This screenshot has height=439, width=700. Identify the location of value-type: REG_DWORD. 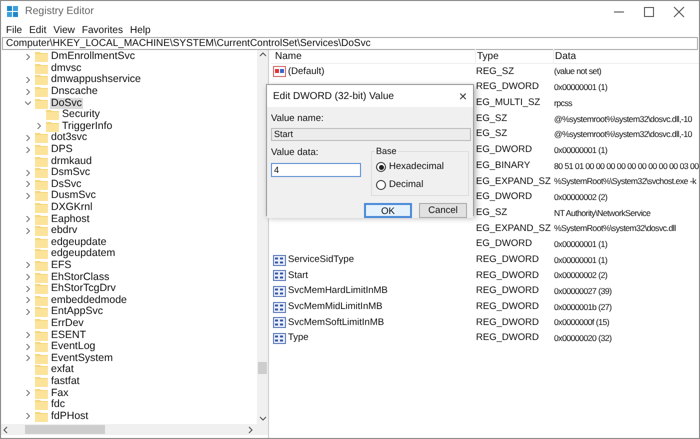
(507, 338).